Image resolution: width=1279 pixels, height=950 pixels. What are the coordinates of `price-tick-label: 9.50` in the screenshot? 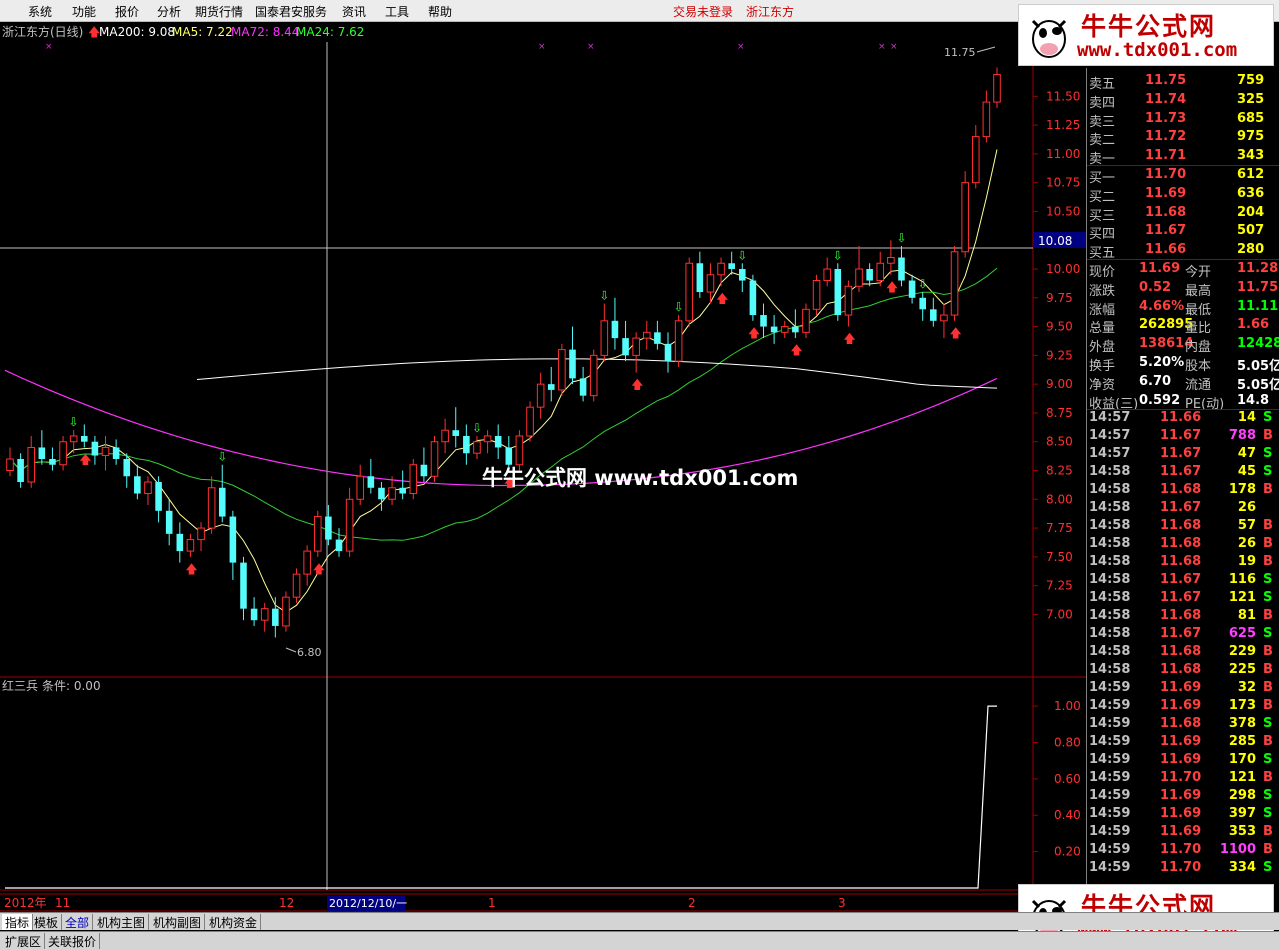 It's located at (1059, 327).